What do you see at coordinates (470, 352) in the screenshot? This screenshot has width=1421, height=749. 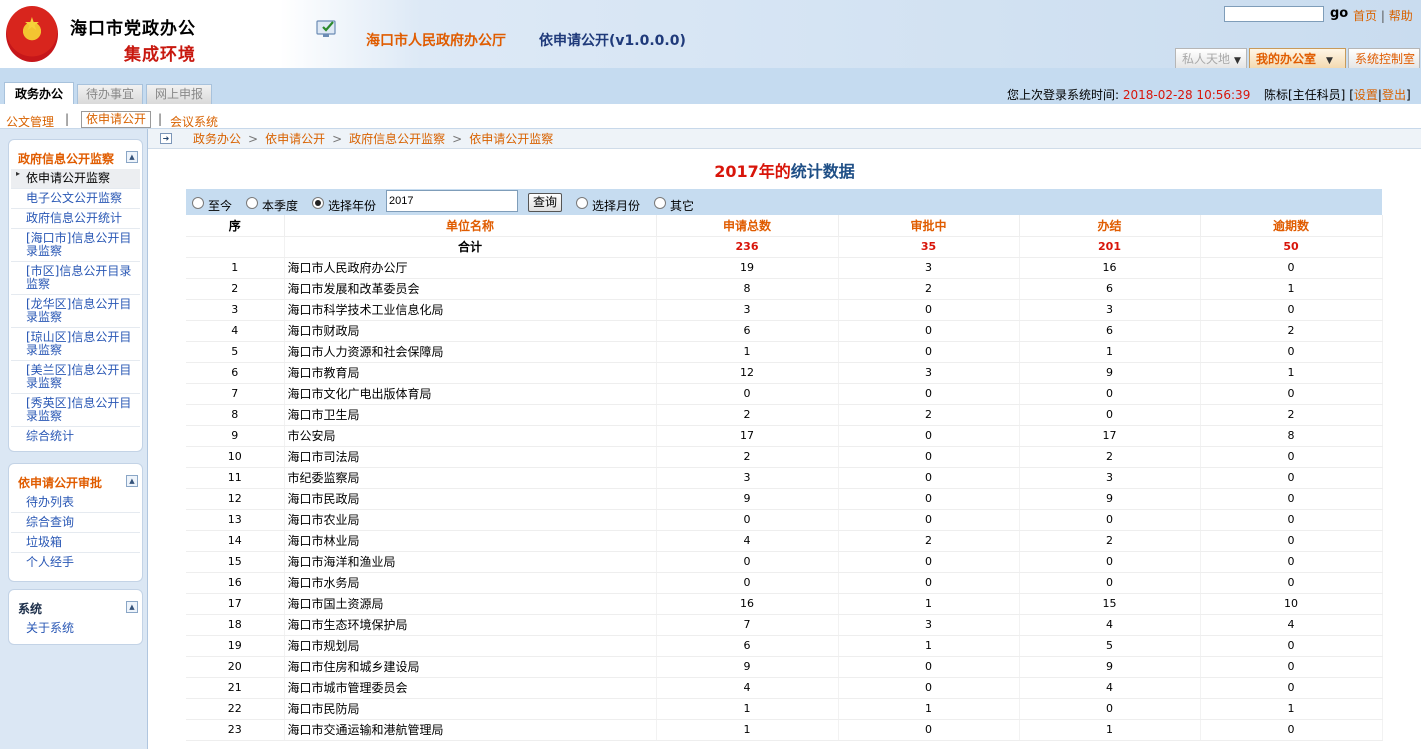 I see `row-unit-name: 海口市人力资源和社会保障局` at bounding box center [470, 352].